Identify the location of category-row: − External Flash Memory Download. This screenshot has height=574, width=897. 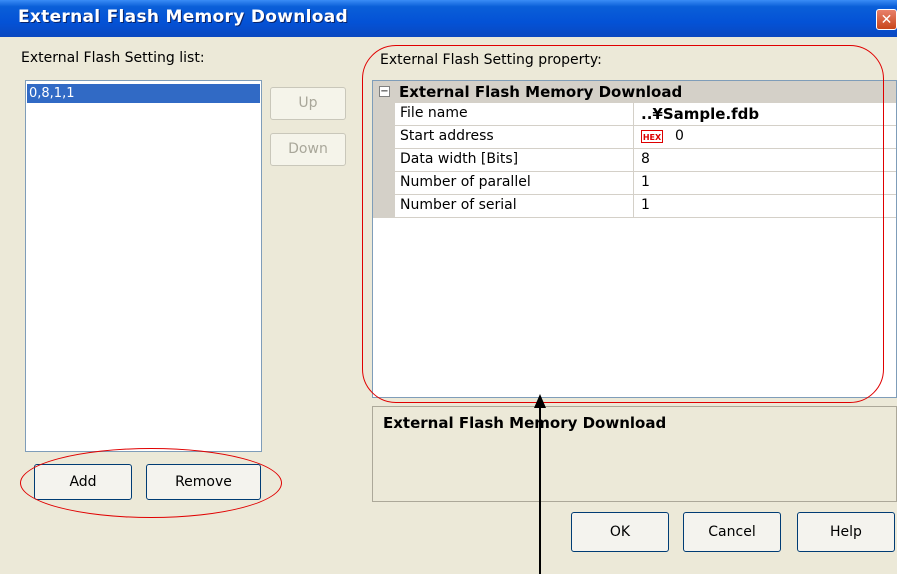
(634, 92).